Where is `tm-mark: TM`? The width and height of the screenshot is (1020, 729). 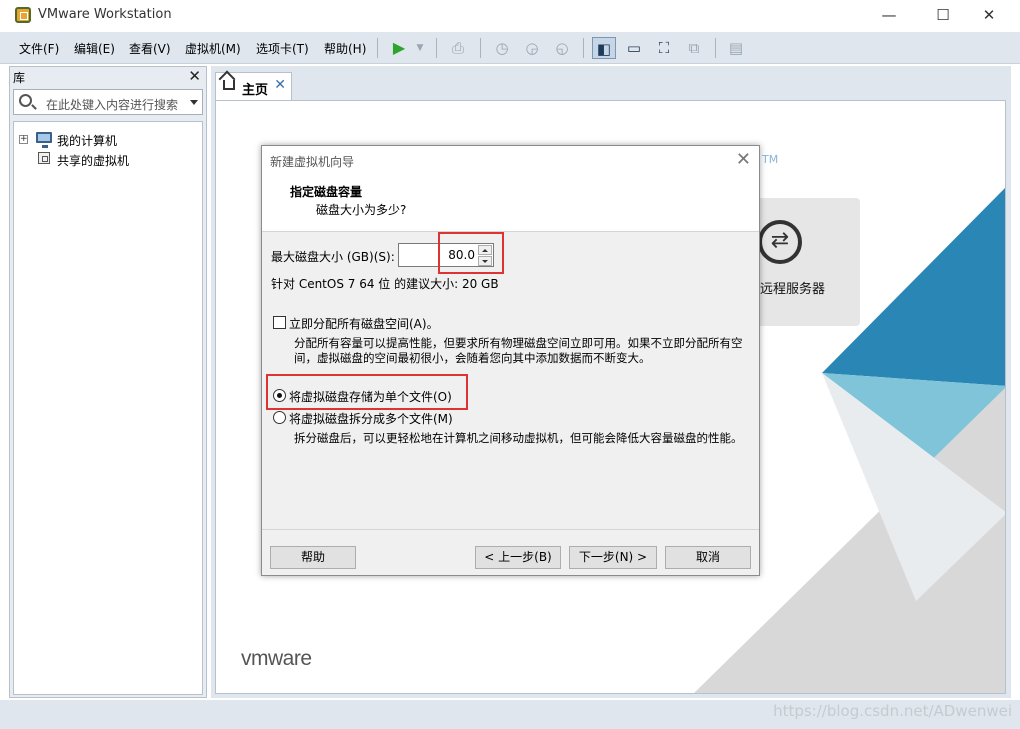
tm-mark: TM is located at coordinates (770, 159).